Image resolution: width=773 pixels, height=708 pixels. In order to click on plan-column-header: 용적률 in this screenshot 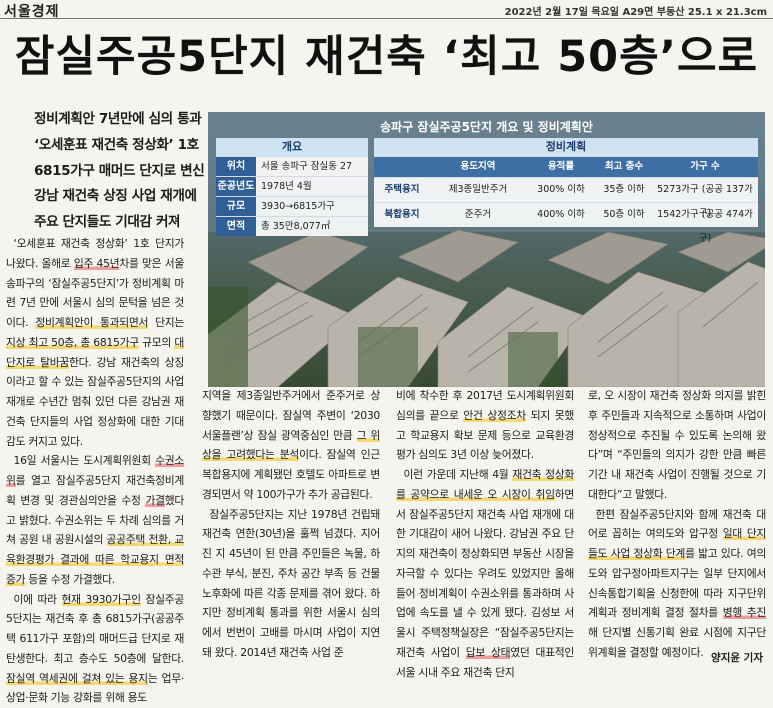, I will do `click(561, 167)`.